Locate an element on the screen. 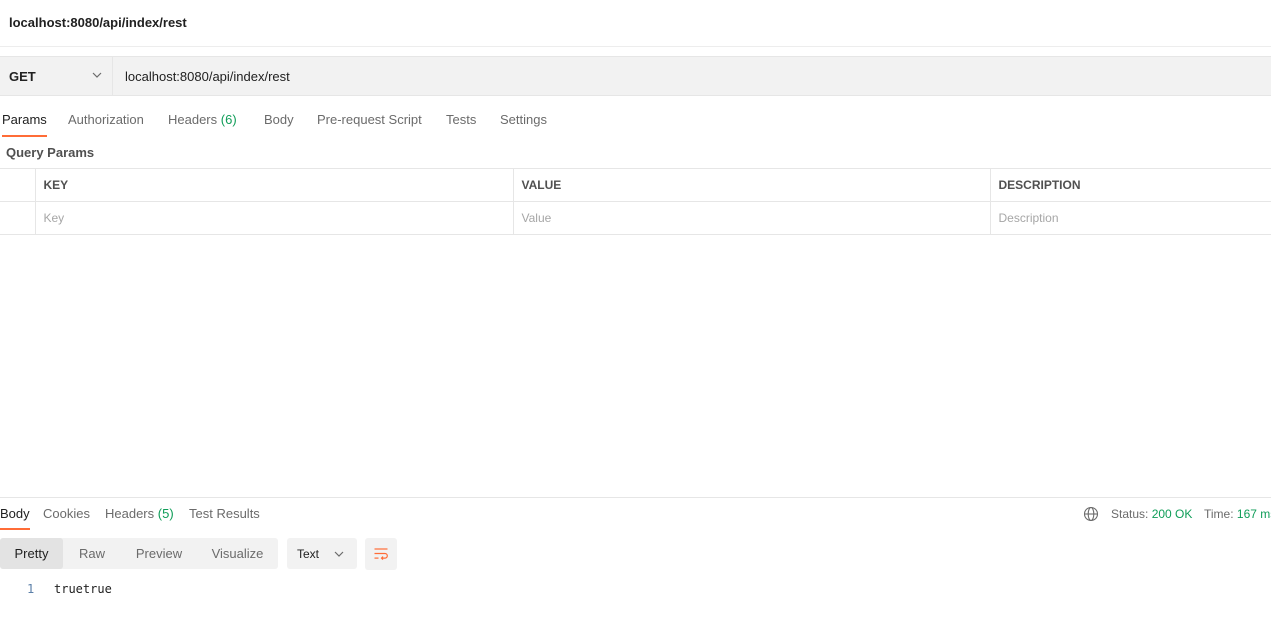 The image size is (1271, 644). view-mode-selector: Pretty Raw Preview Visualize is located at coordinates (139, 553).